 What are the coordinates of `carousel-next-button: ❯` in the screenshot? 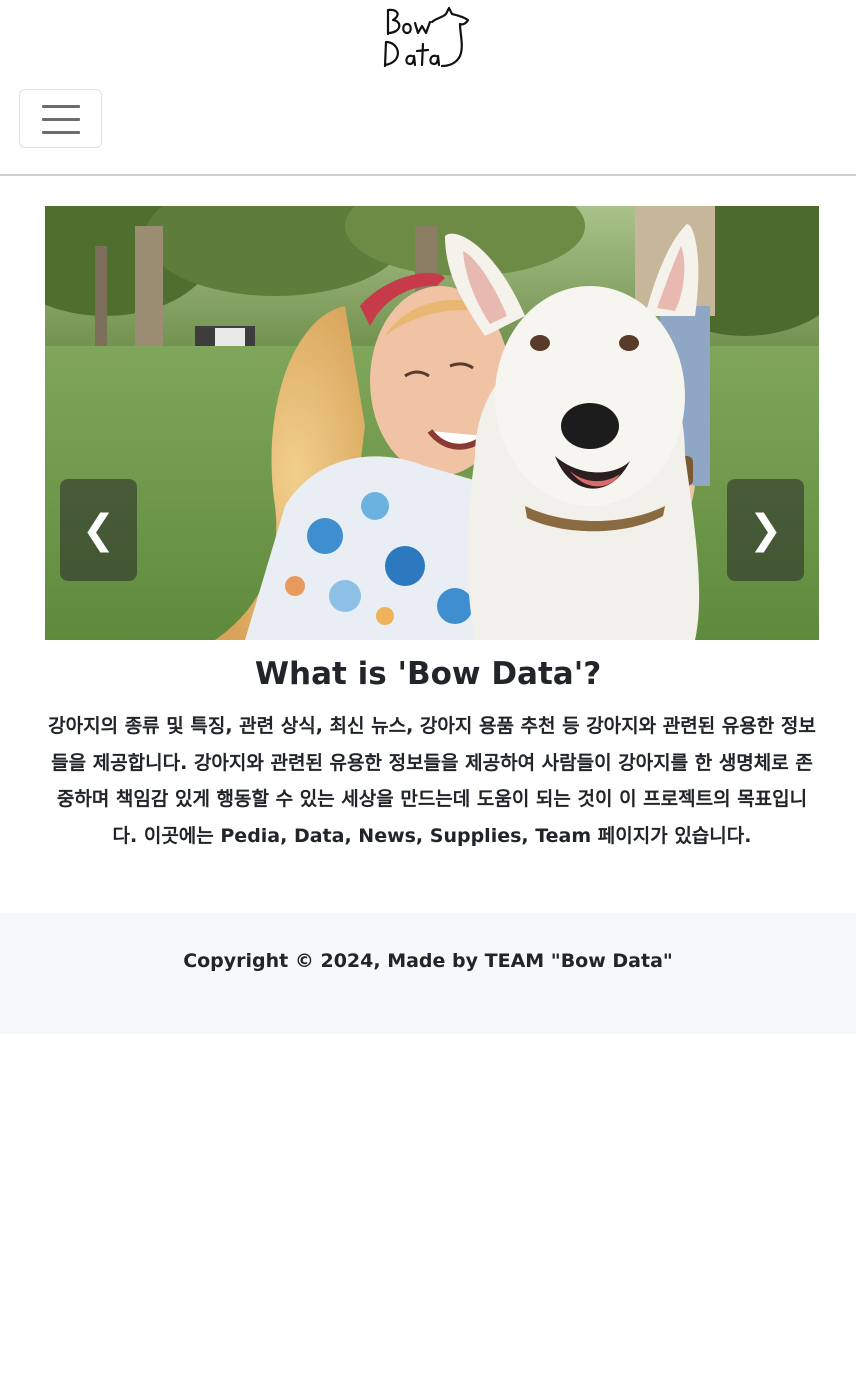 It's located at (765, 530).